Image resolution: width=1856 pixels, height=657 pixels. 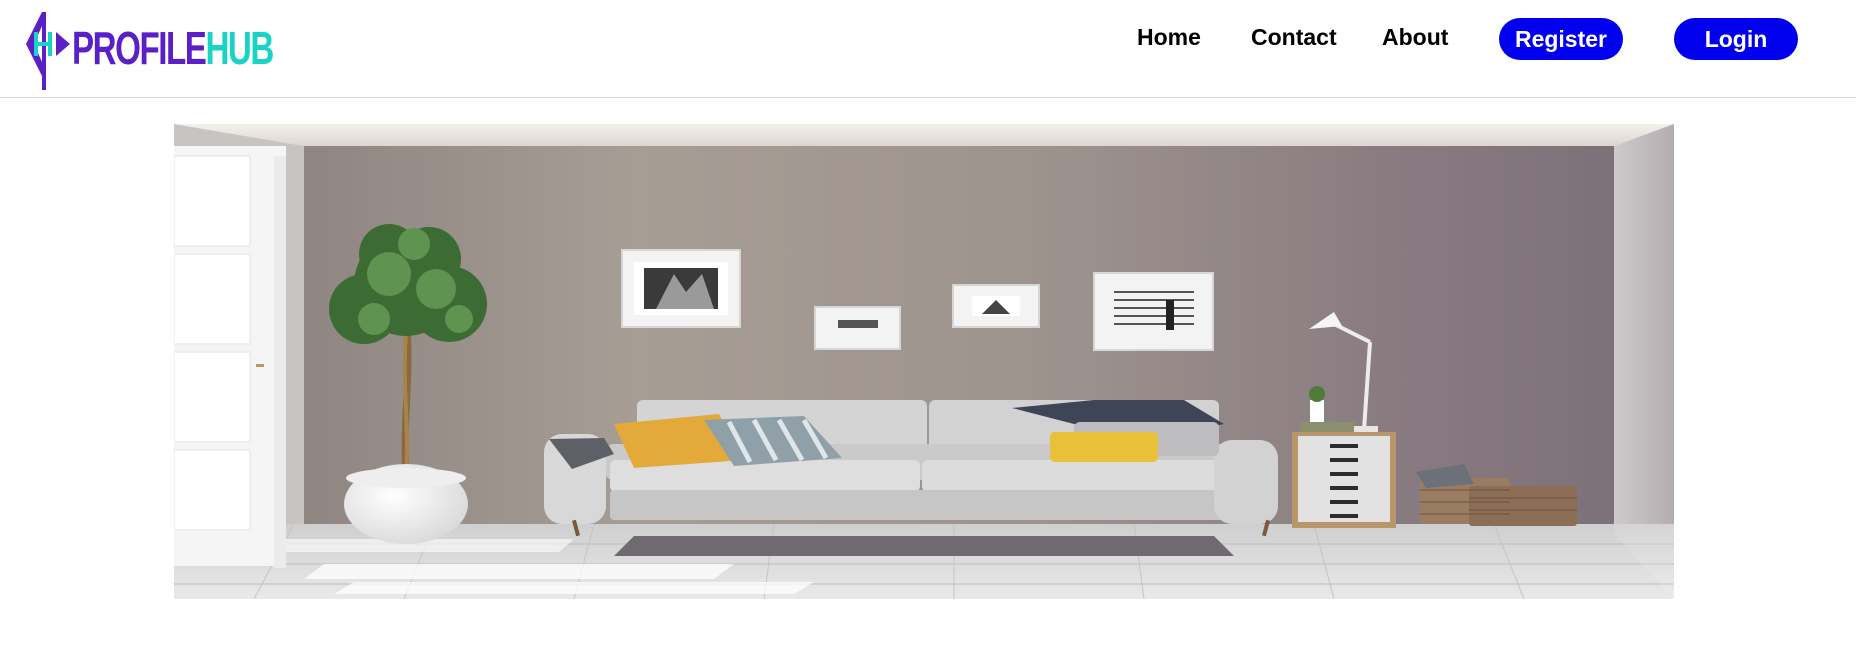 I want to click on nav-about-link: About, so click(x=1415, y=37).